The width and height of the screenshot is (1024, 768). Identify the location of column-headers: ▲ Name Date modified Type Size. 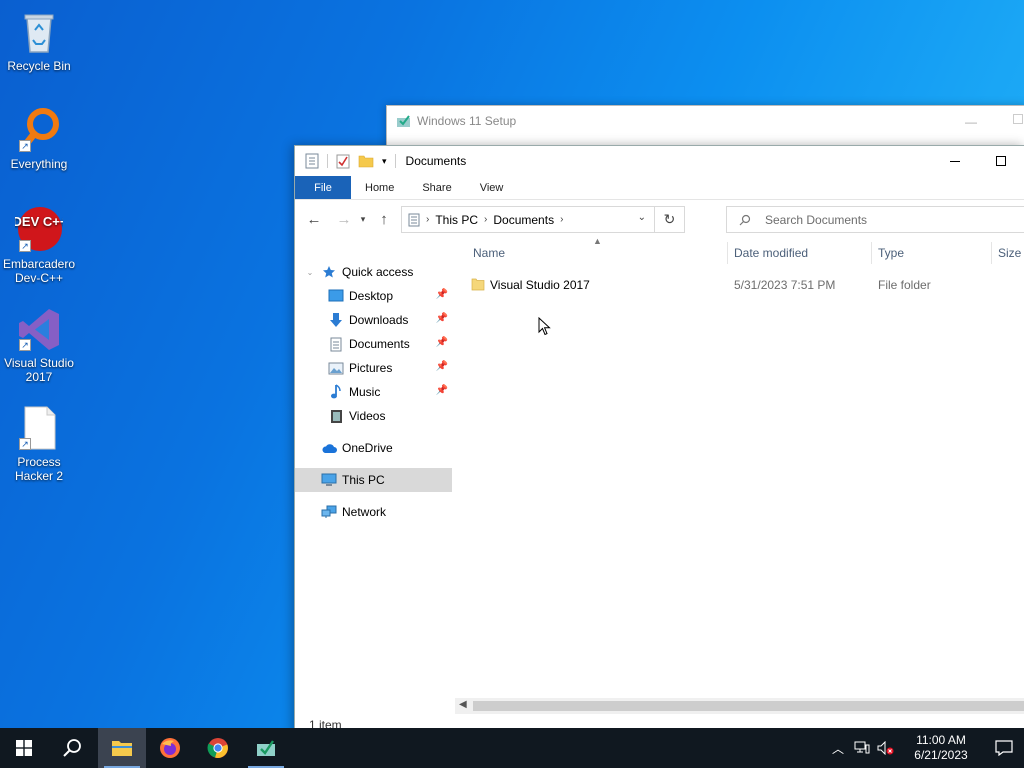
(741, 252).